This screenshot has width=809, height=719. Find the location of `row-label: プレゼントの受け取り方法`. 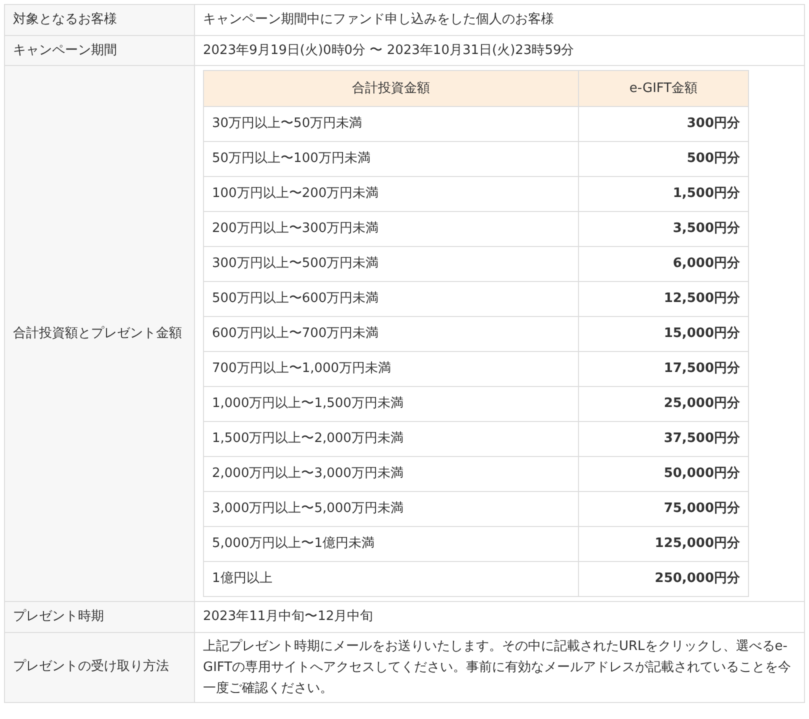

row-label: プレゼントの受け取り方法 is located at coordinates (99, 667).